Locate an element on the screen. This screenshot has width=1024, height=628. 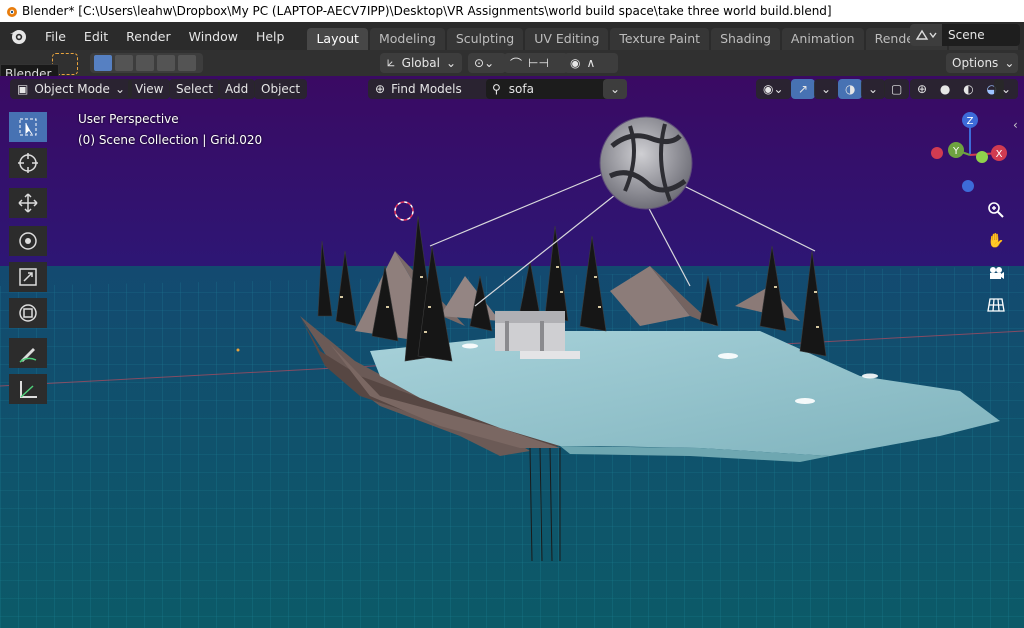
cursor-icon is located at coordinates (28, 163).